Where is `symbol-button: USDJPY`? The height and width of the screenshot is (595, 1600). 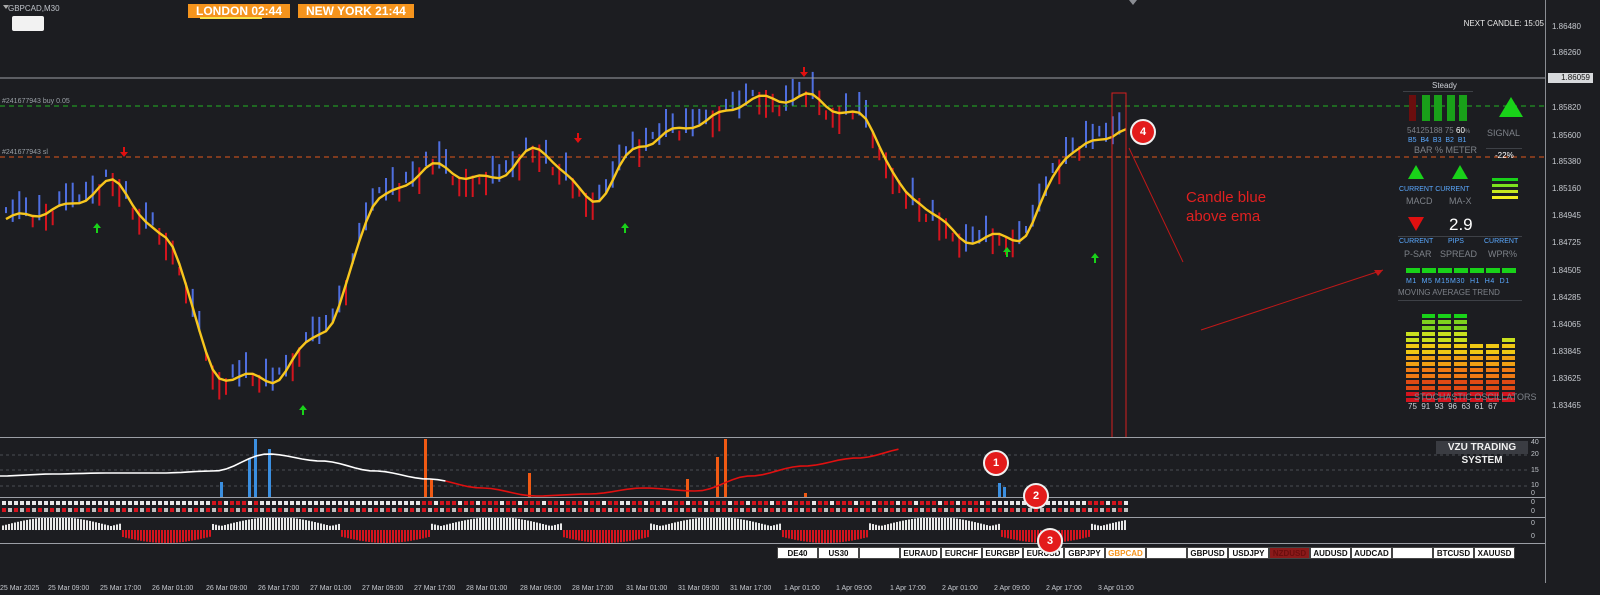
symbol-button: USDJPY is located at coordinates (1248, 553).